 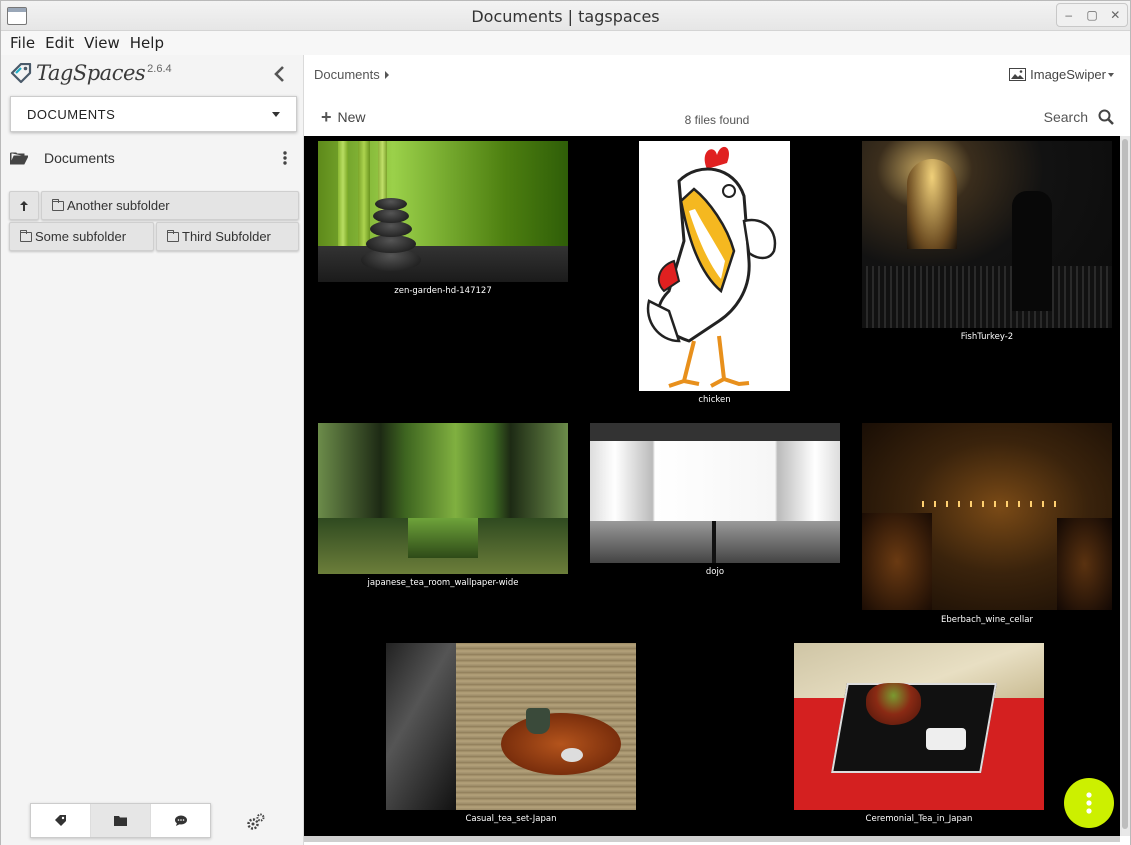 What do you see at coordinates (1125, 484) in the screenshot?
I see `scrollbar-thumb` at bounding box center [1125, 484].